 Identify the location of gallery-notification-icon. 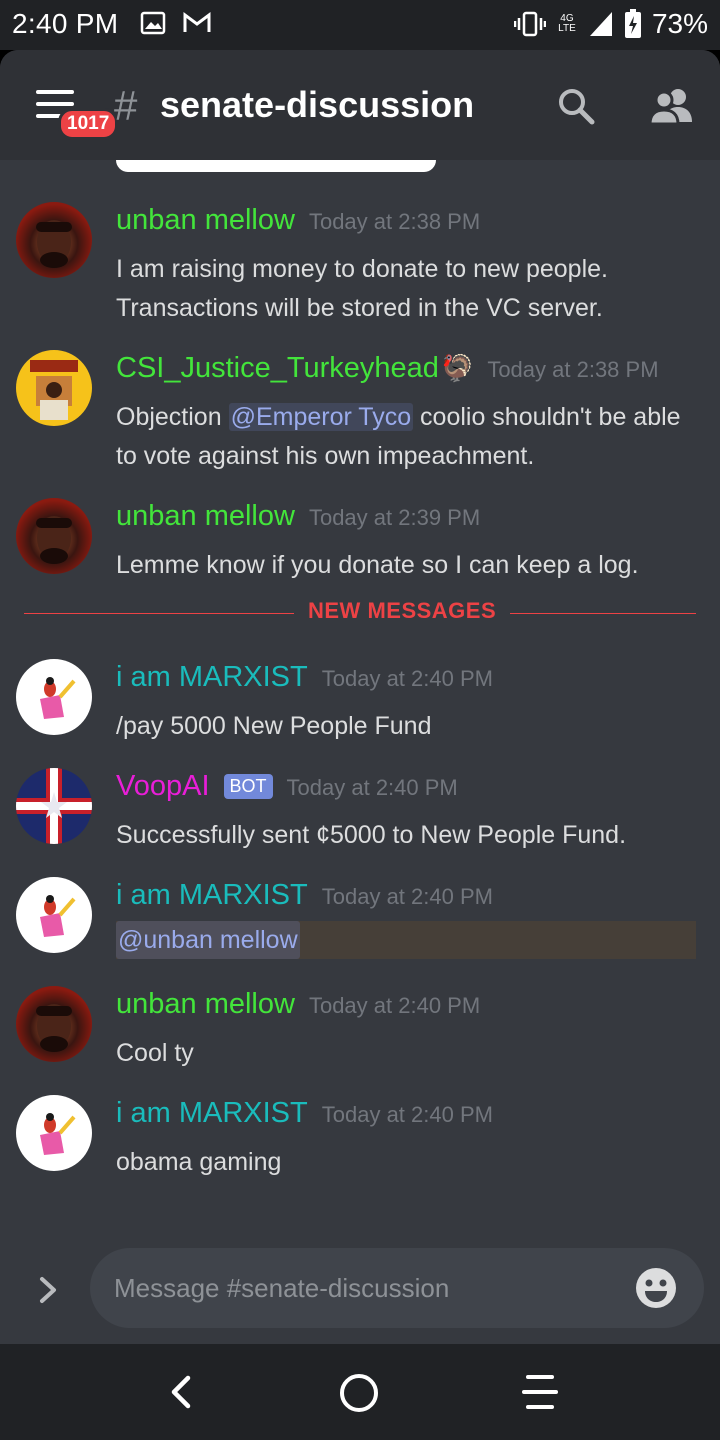
(153, 23).